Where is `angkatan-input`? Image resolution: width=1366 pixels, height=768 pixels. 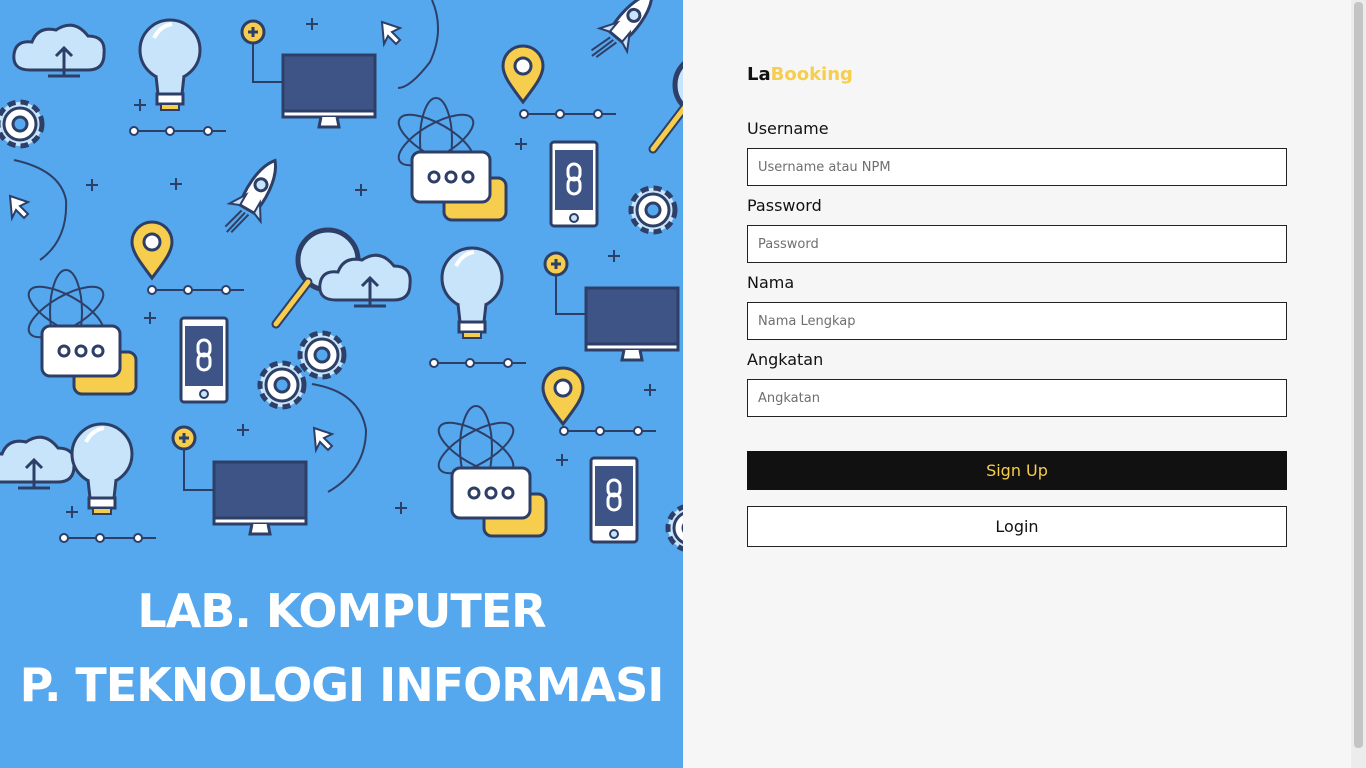
angkatan-input is located at coordinates (1017, 398).